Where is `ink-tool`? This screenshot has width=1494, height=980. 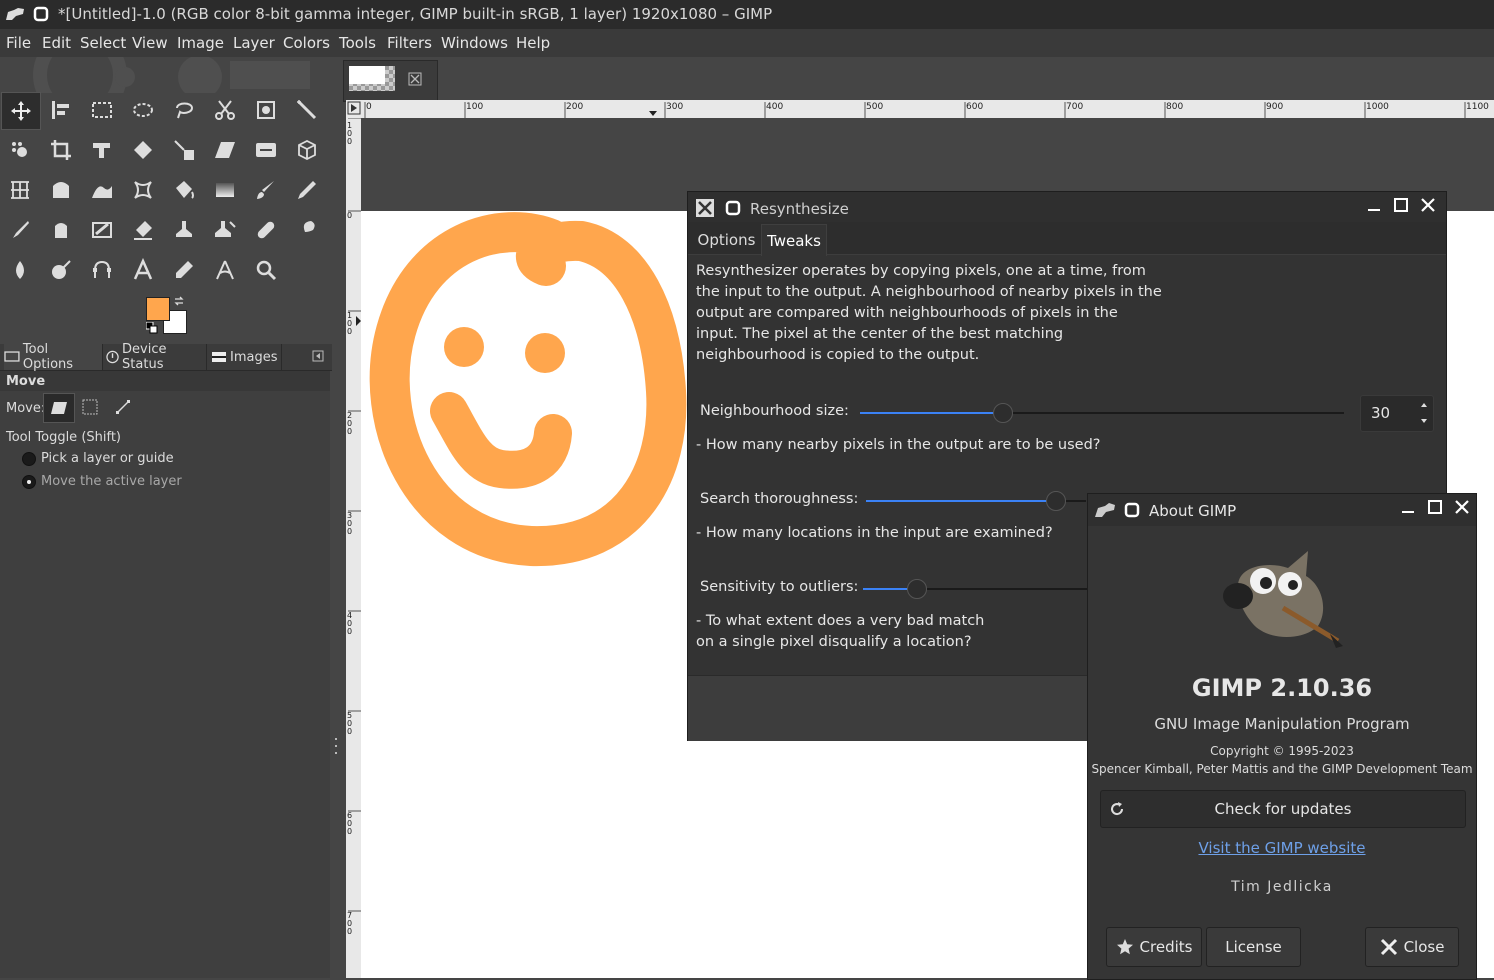
ink-tool is located at coordinates (61, 230).